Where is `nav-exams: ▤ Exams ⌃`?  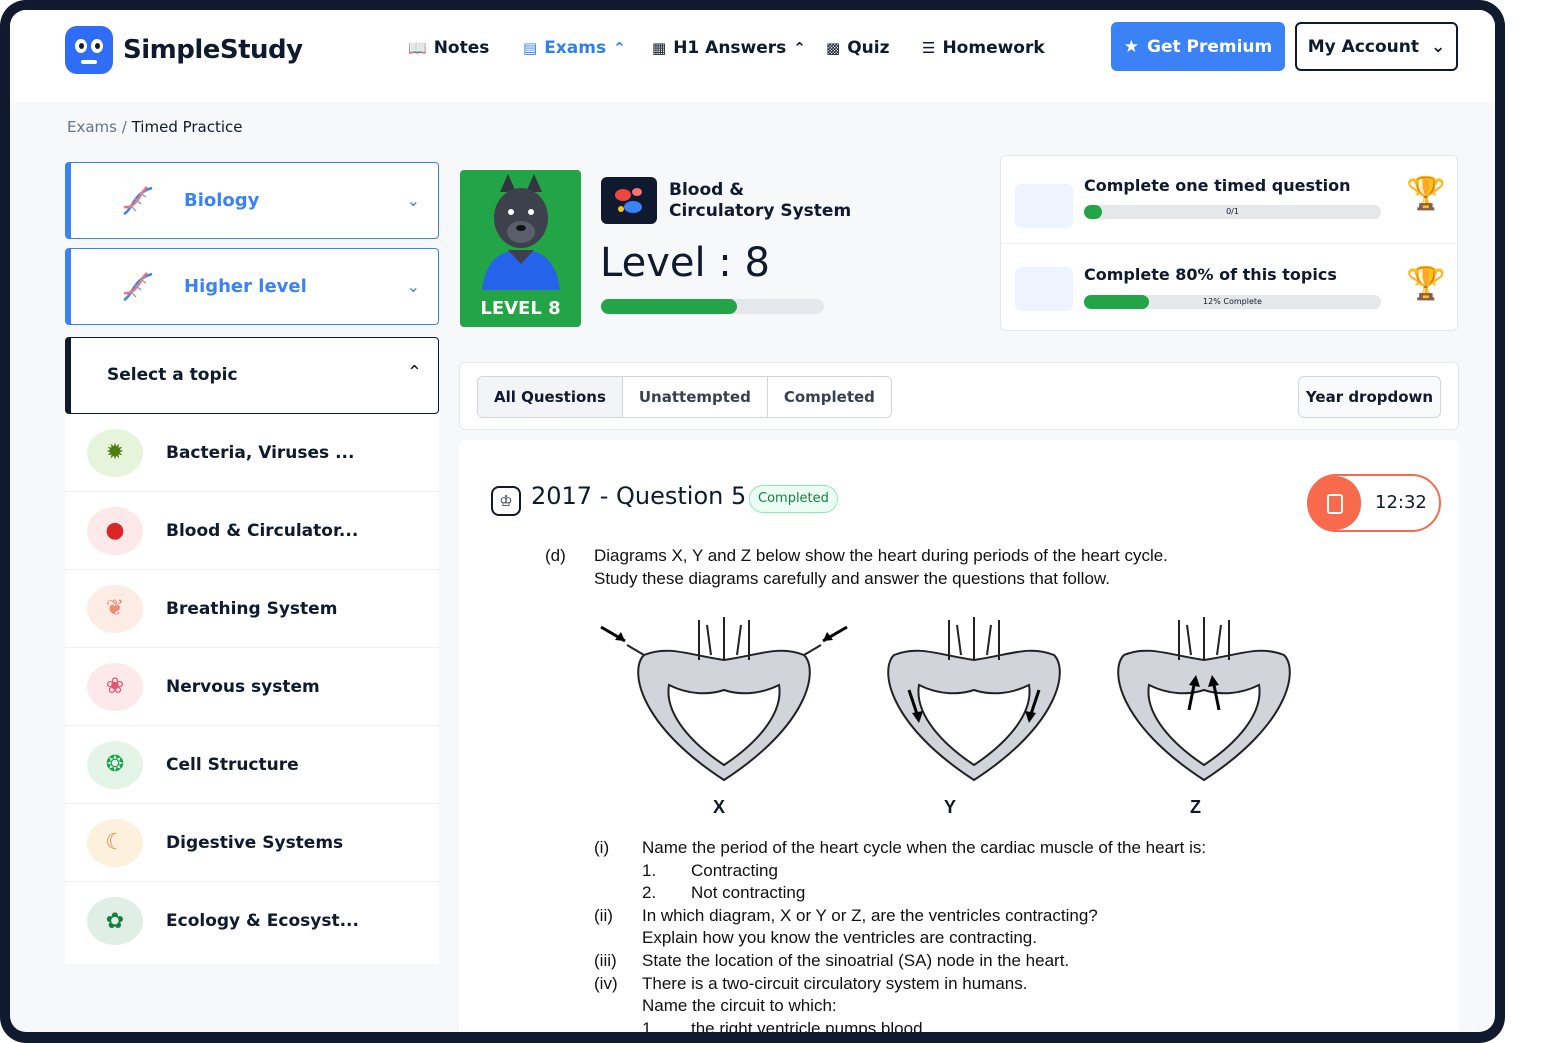 nav-exams: ▤ Exams ⌃ is located at coordinates (574, 48).